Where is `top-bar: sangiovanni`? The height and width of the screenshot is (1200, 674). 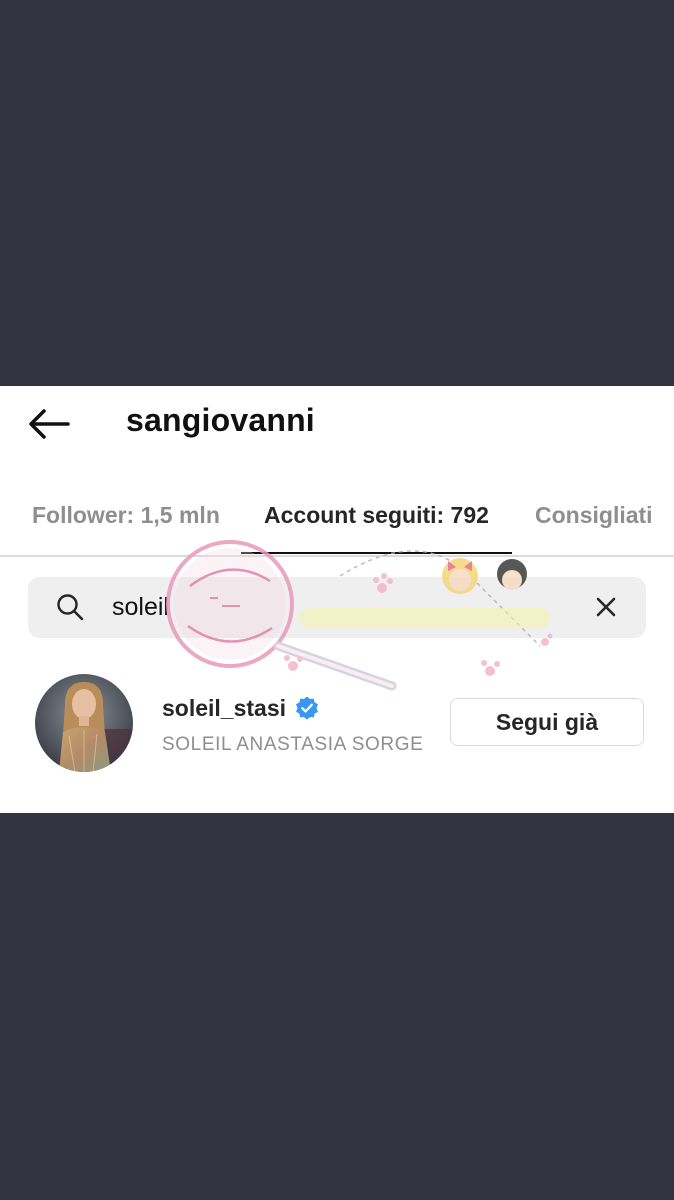
top-bar: sangiovanni is located at coordinates (337, 426).